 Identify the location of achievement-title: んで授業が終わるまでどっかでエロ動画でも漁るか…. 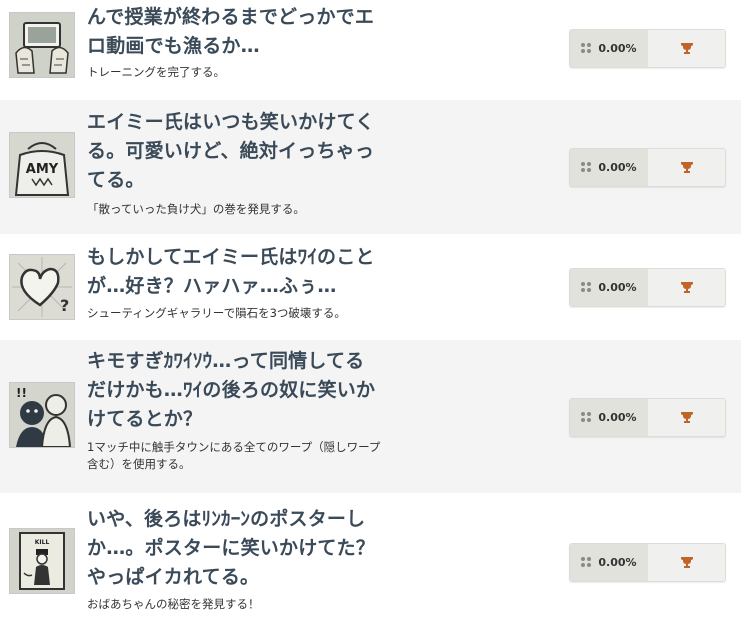
(231, 31).